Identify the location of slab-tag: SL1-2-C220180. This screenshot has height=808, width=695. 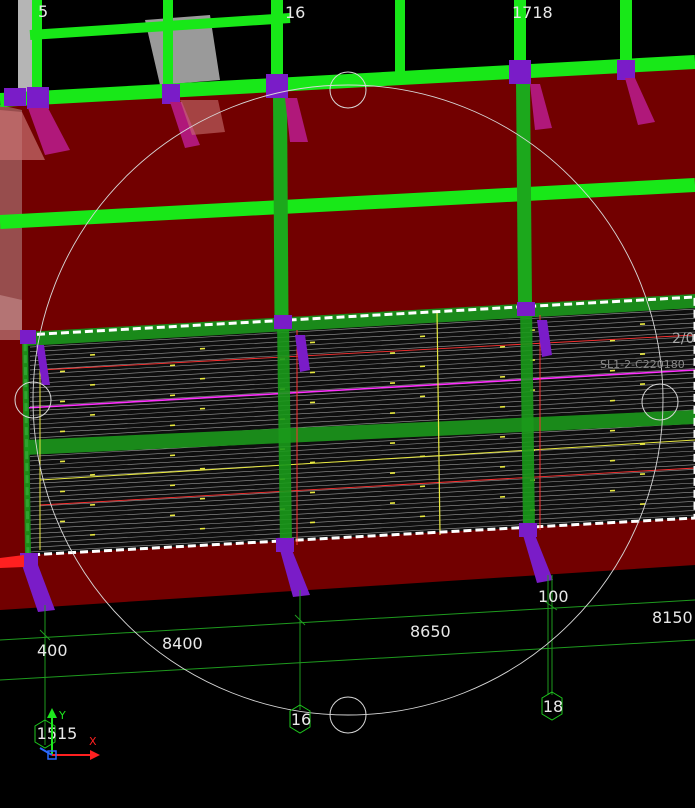
(642, 364).